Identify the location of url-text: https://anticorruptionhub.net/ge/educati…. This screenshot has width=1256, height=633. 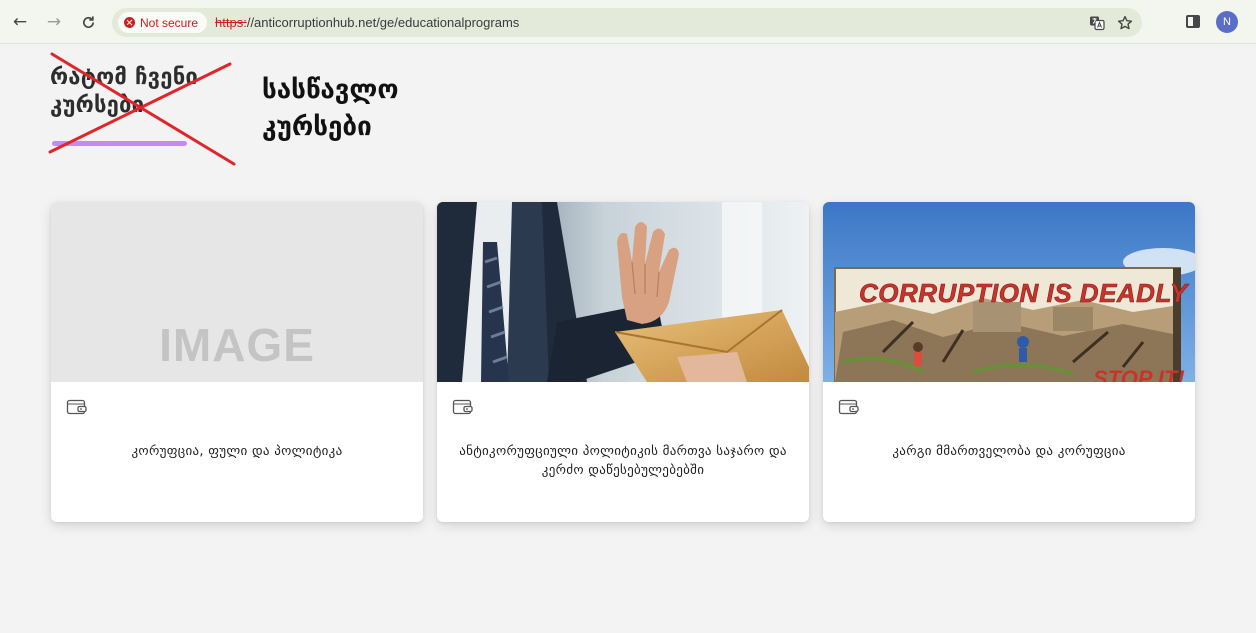
(367, 22).